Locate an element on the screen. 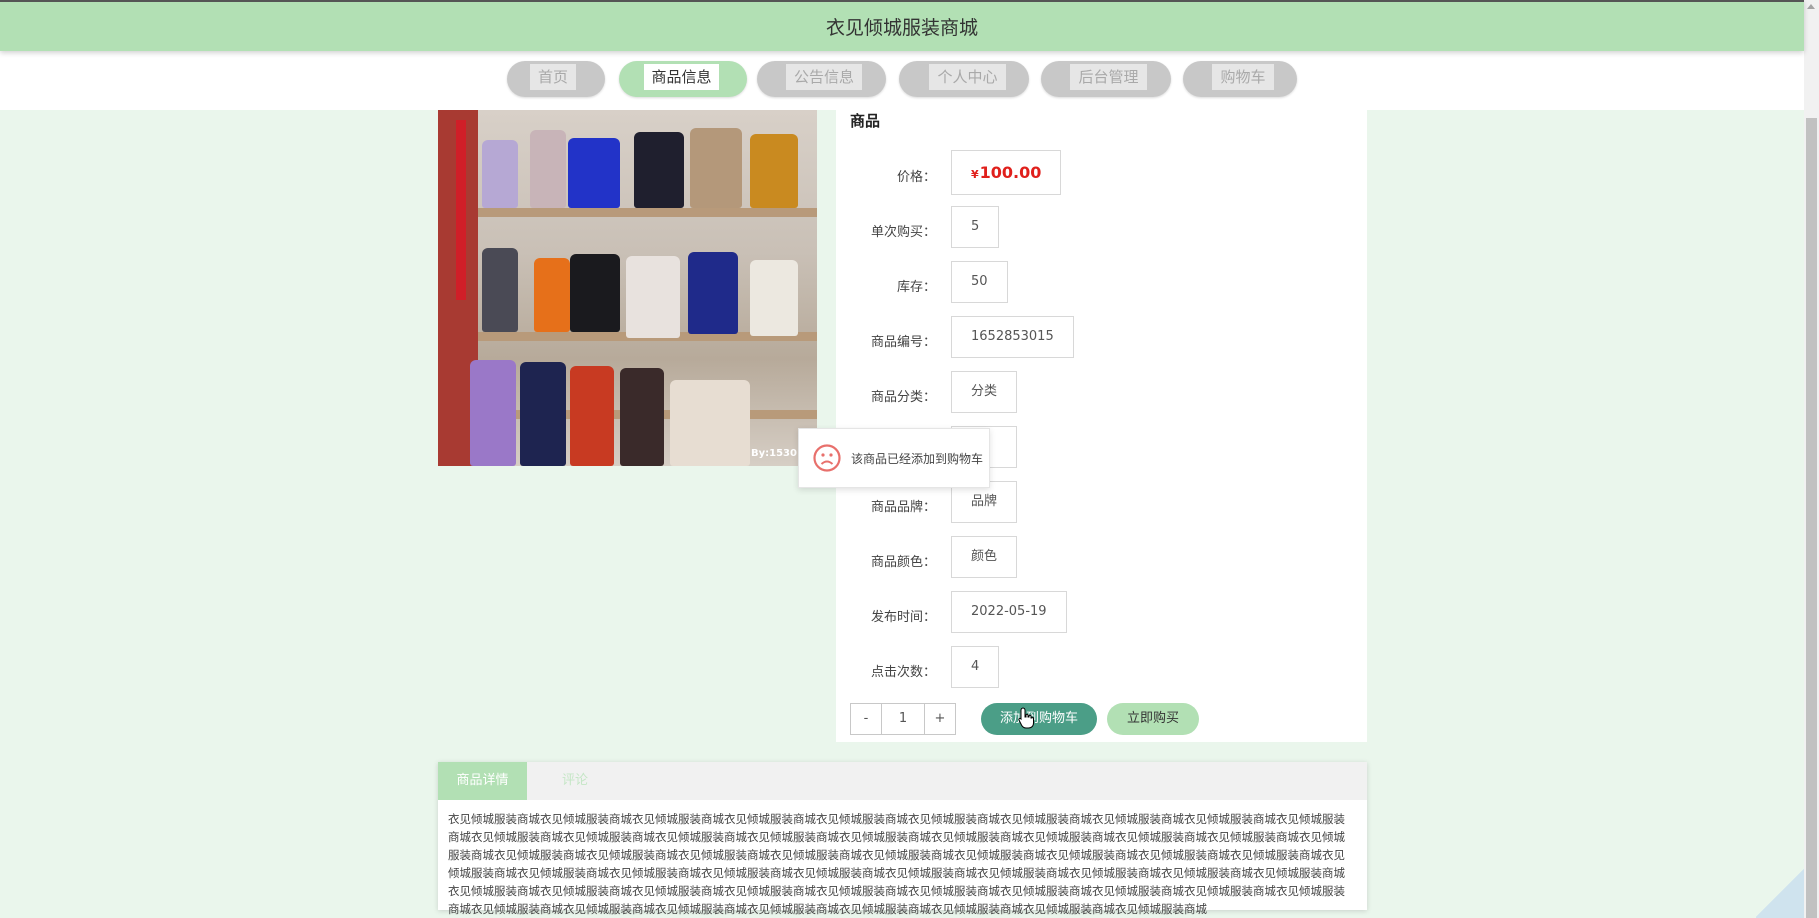  nav-item-admin: 后台管理 is located at coordinates (1106, 79).